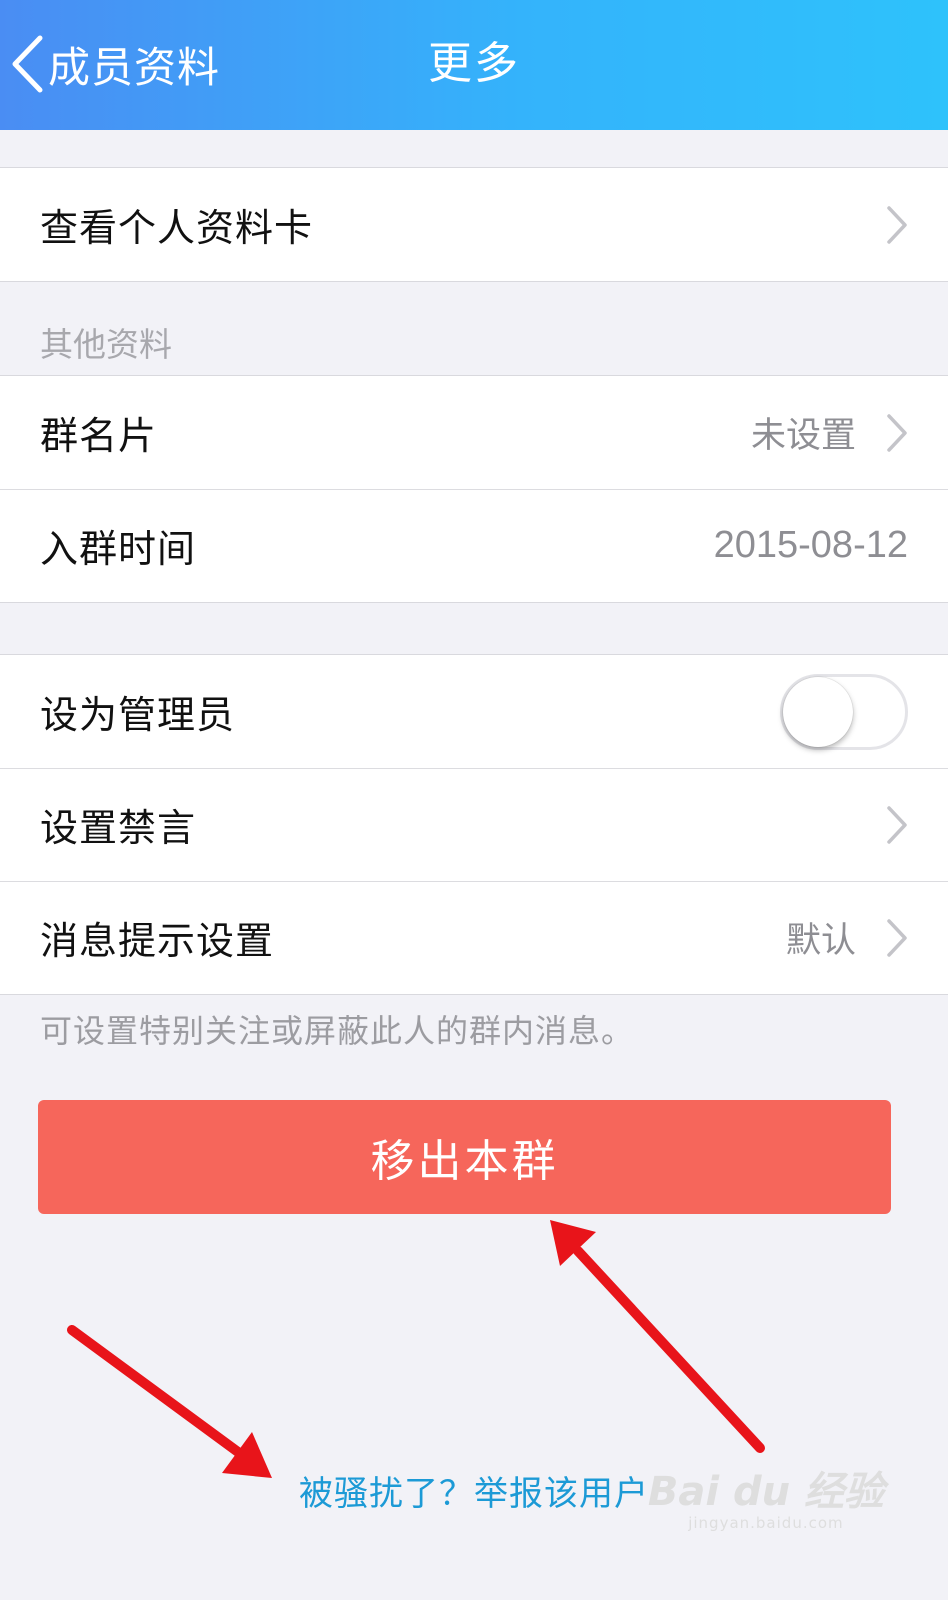  Describe the element at coordinates (474, 545) in the screenshot. I see `join-time-row: 入群时间 2015-08-12` at that location.